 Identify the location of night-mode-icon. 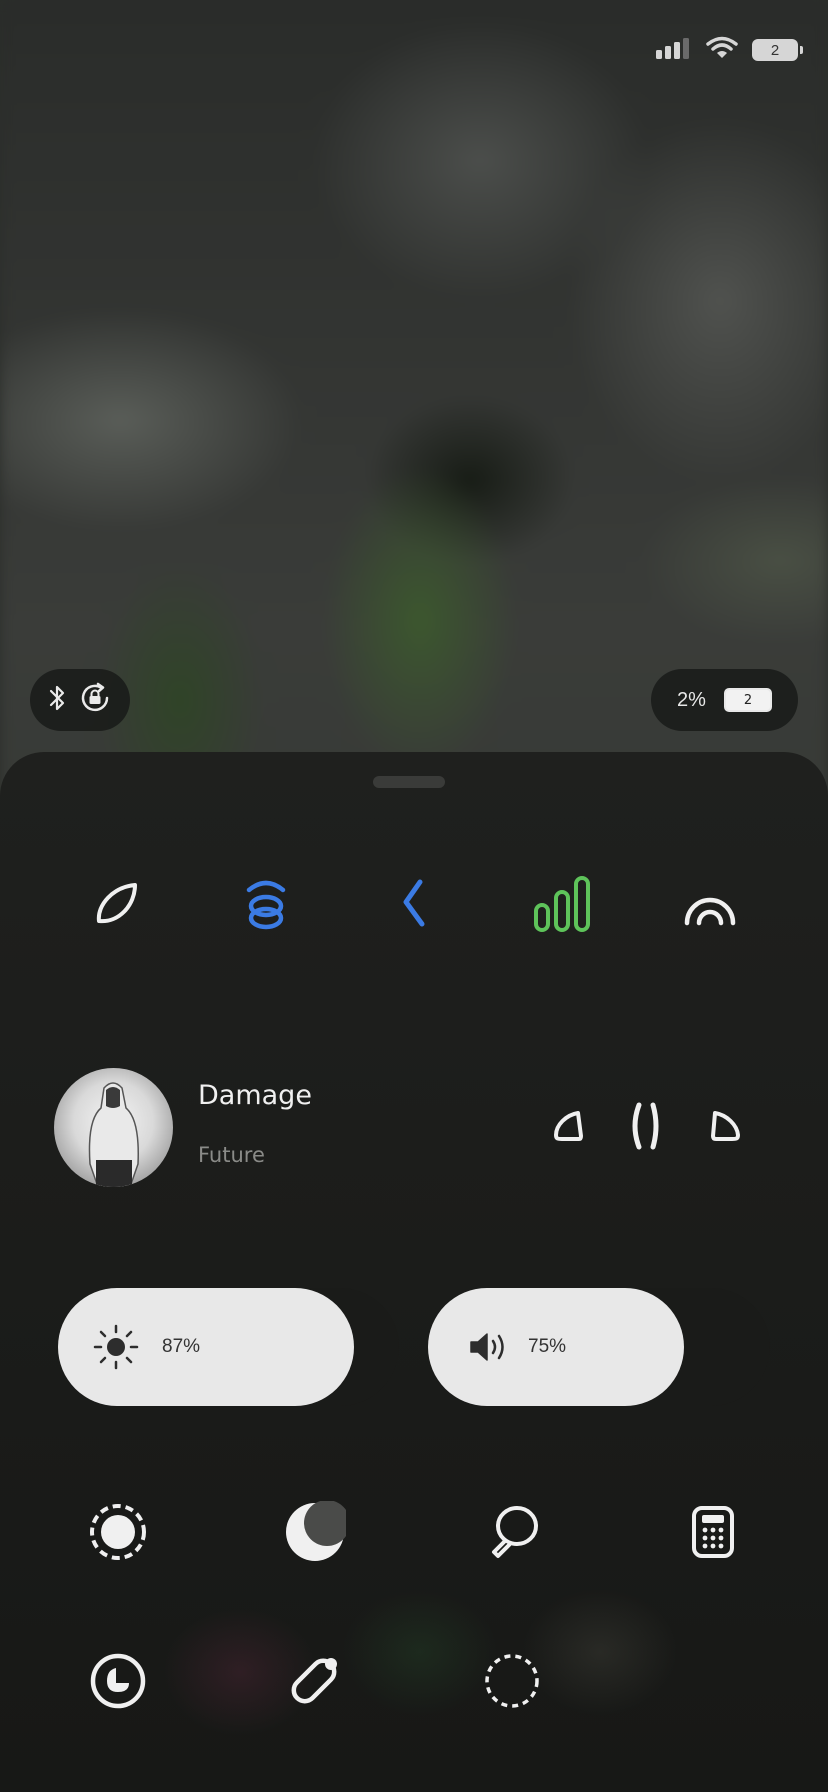
(317, 1533).